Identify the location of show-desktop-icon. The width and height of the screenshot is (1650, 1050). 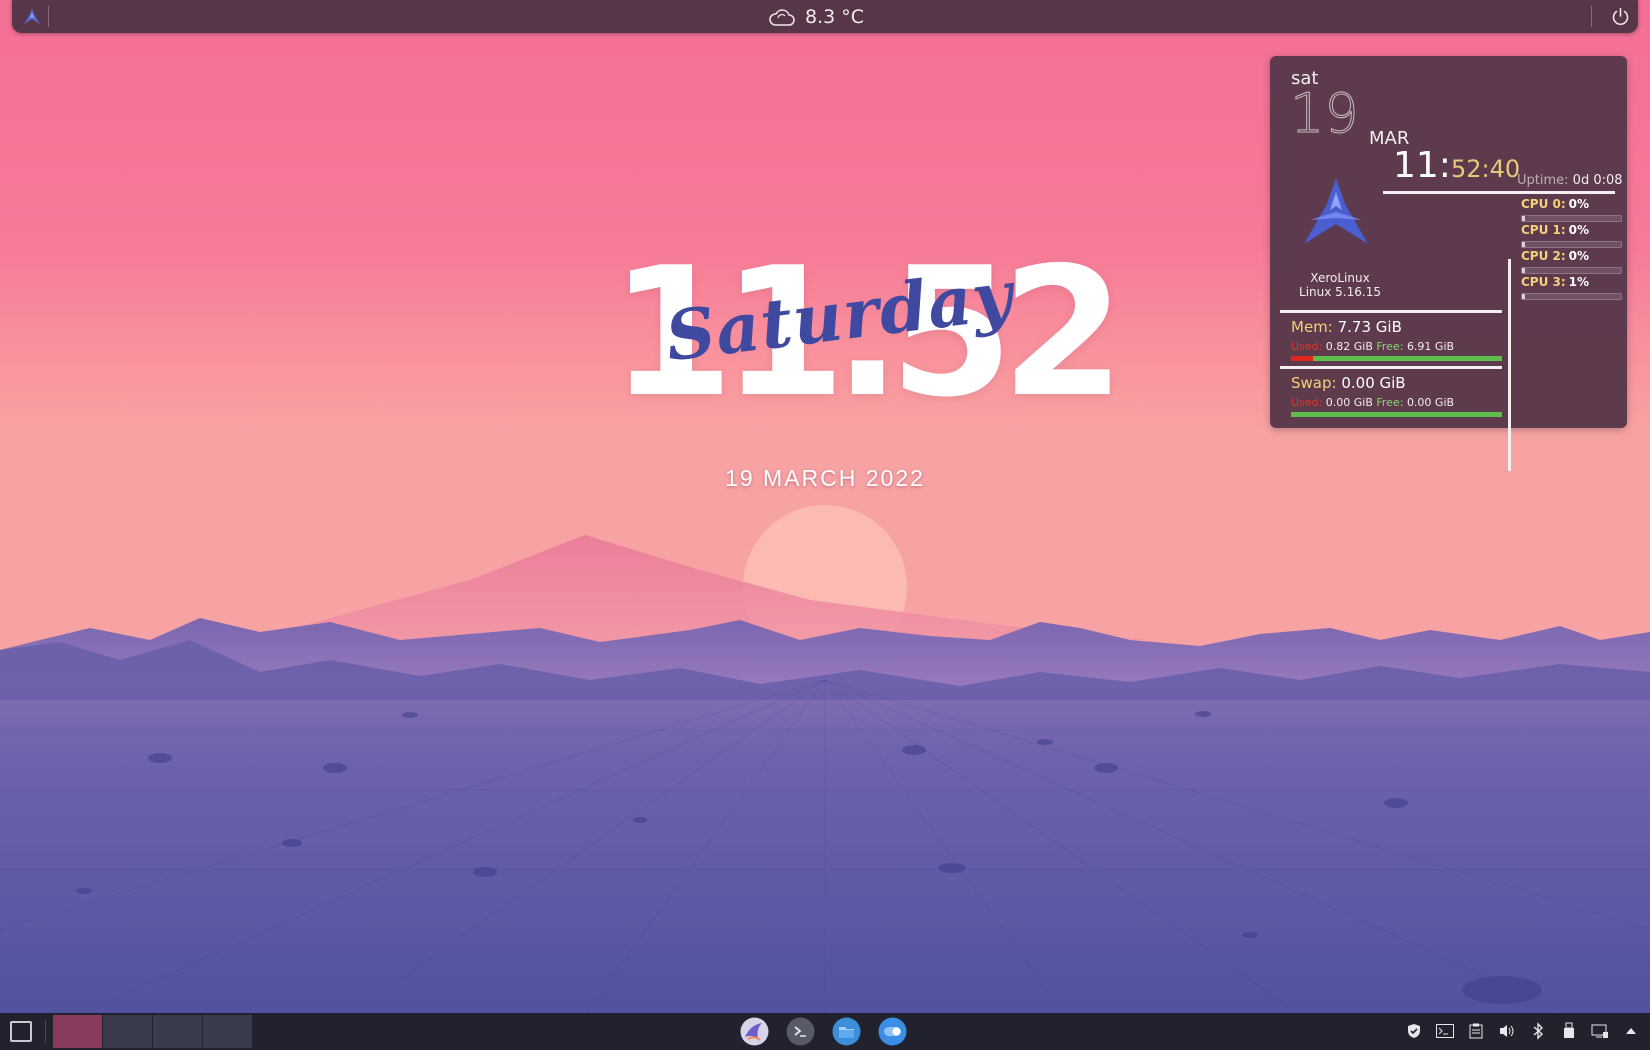
(21, 1031).